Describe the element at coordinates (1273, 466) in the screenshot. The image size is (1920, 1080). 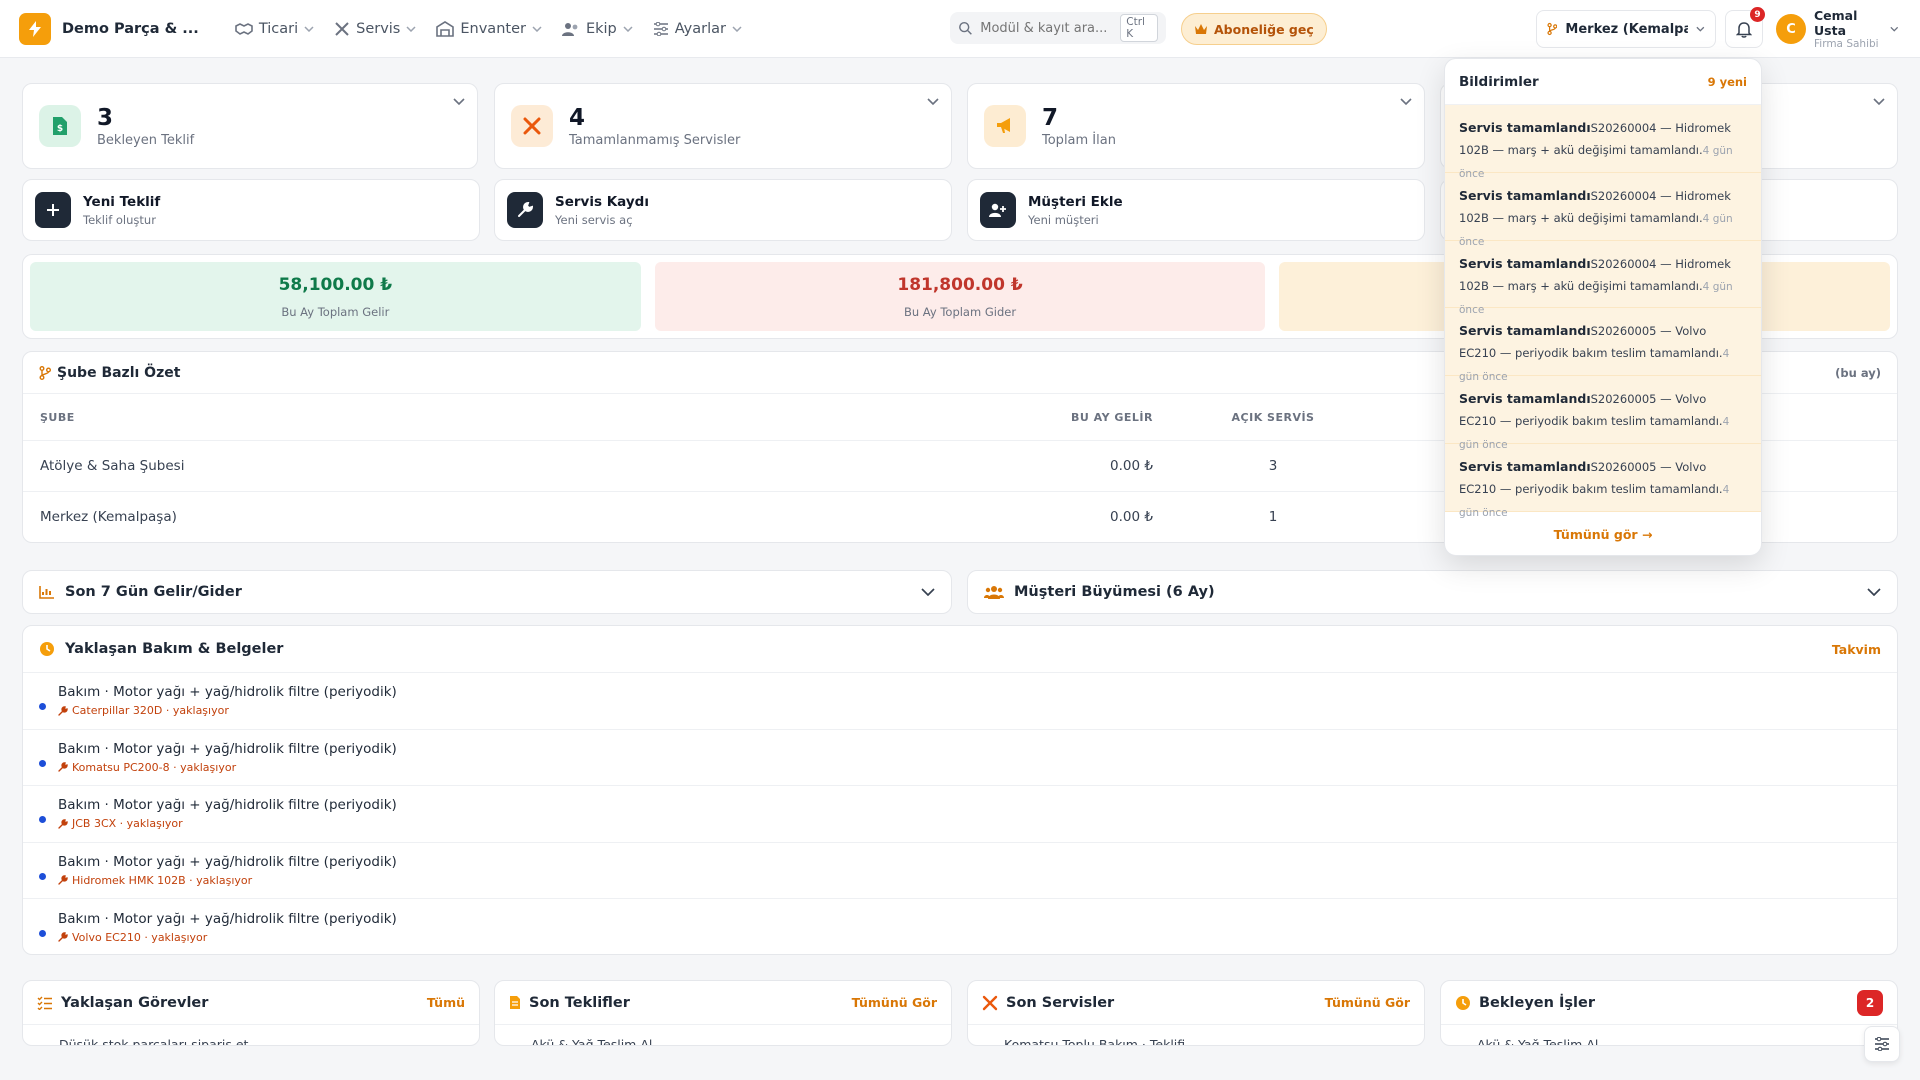
I see `branch-open-services: 3` at that location.